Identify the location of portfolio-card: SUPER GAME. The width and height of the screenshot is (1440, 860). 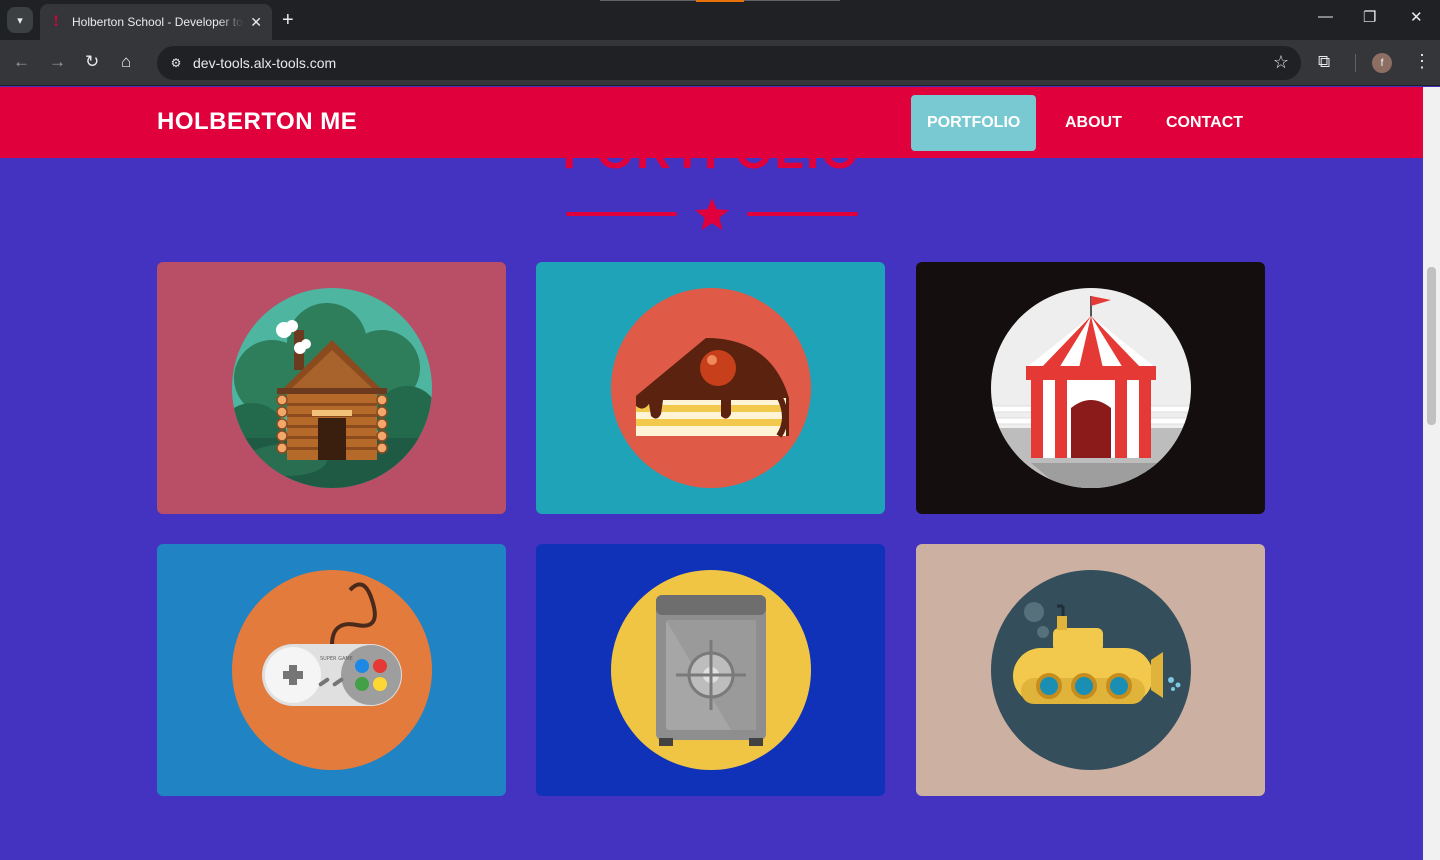
(331, 670).